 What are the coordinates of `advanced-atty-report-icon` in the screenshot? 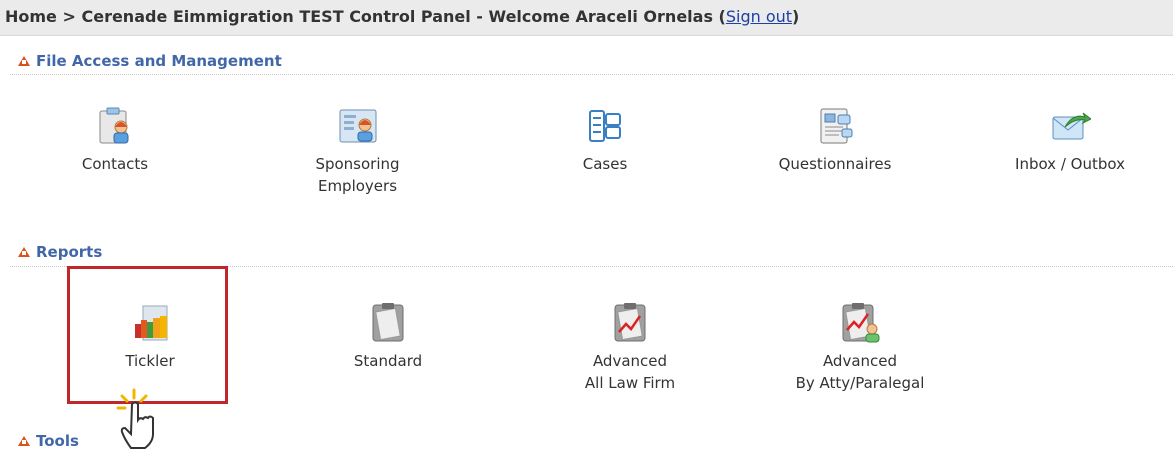 It's located at (861, 323).